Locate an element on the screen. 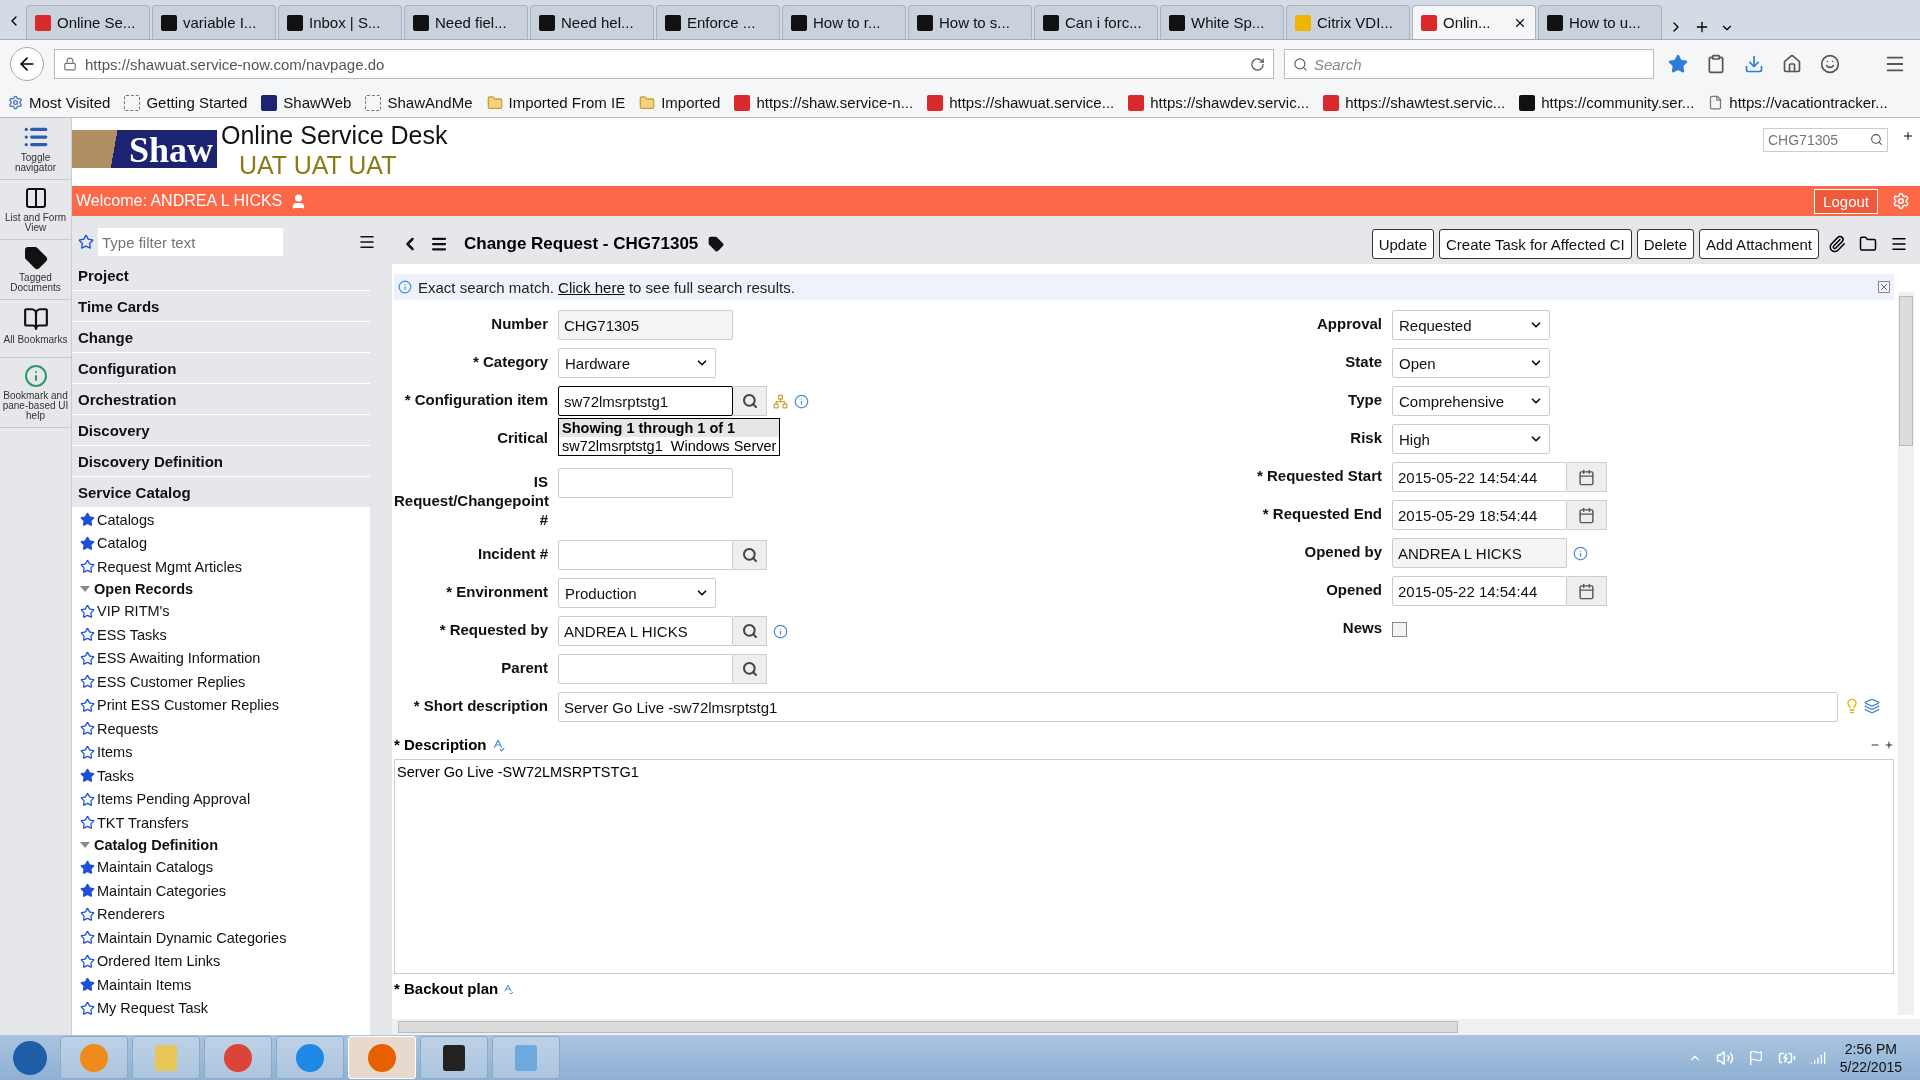 The image size is (1920, 1080). nav-link: Items Pending Approval is located at coordinates (221, 799).